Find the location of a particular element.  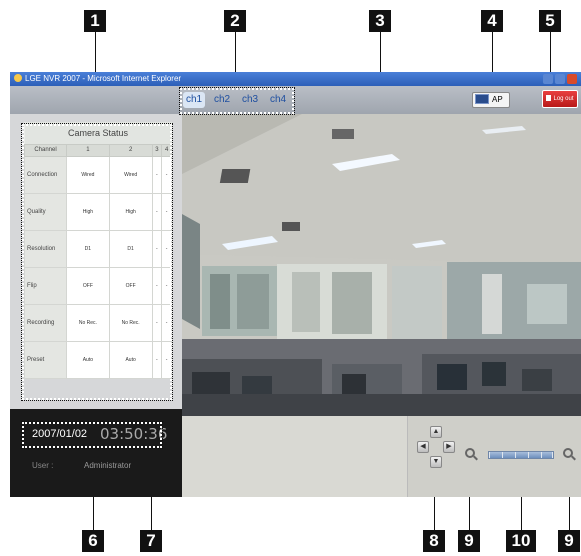

callout-6: 6 is located at coordinates (93, 541).